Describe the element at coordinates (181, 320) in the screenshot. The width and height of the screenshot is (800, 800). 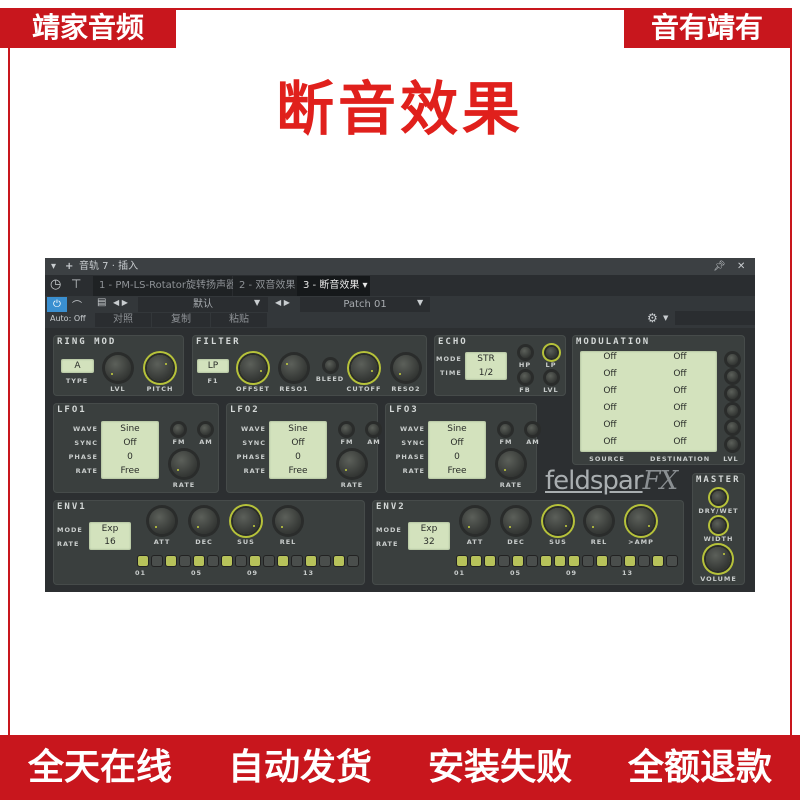
I see `copy-button: 复制` at that location.